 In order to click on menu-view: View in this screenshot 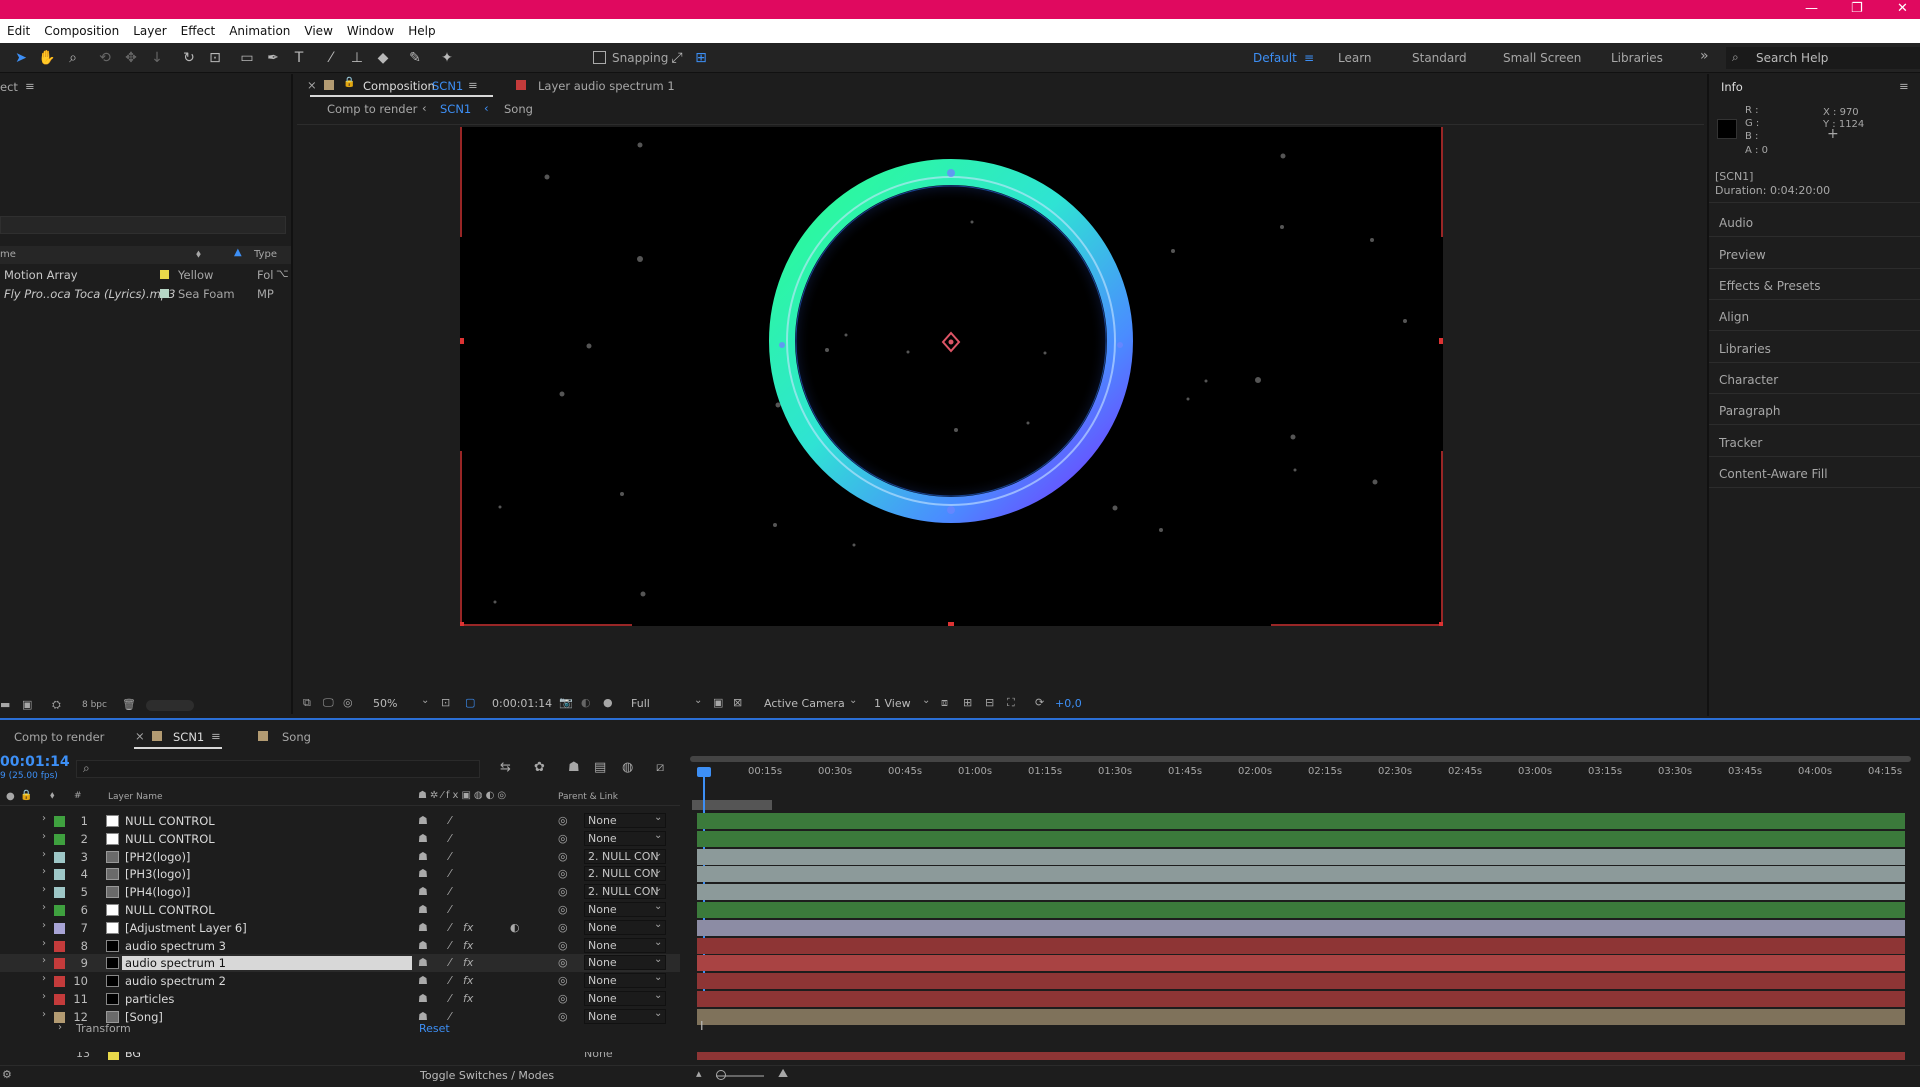, I will do `click(318, 31)`.